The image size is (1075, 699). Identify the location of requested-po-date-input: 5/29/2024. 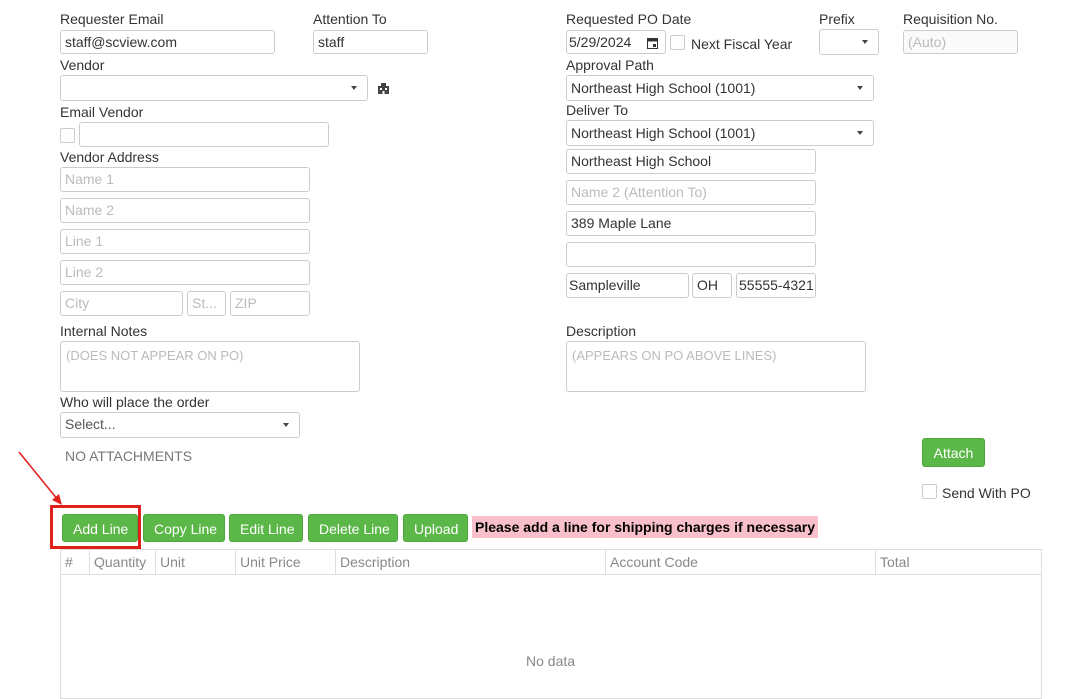
(616, 42).